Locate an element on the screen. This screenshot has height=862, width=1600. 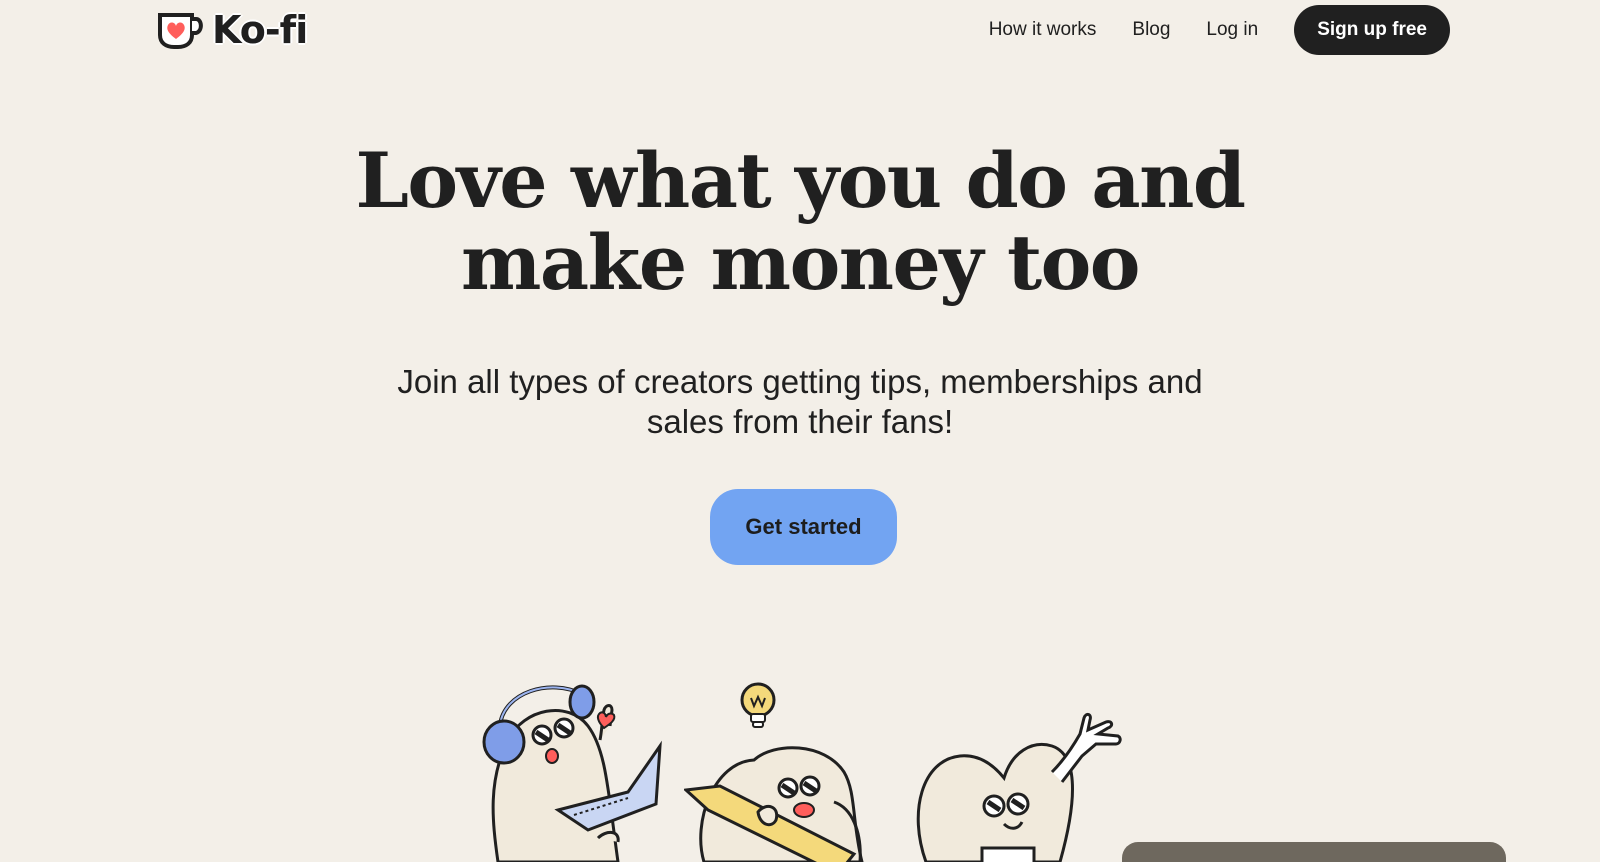
headline-line-2: make money too is located at coordinates (800, 262).